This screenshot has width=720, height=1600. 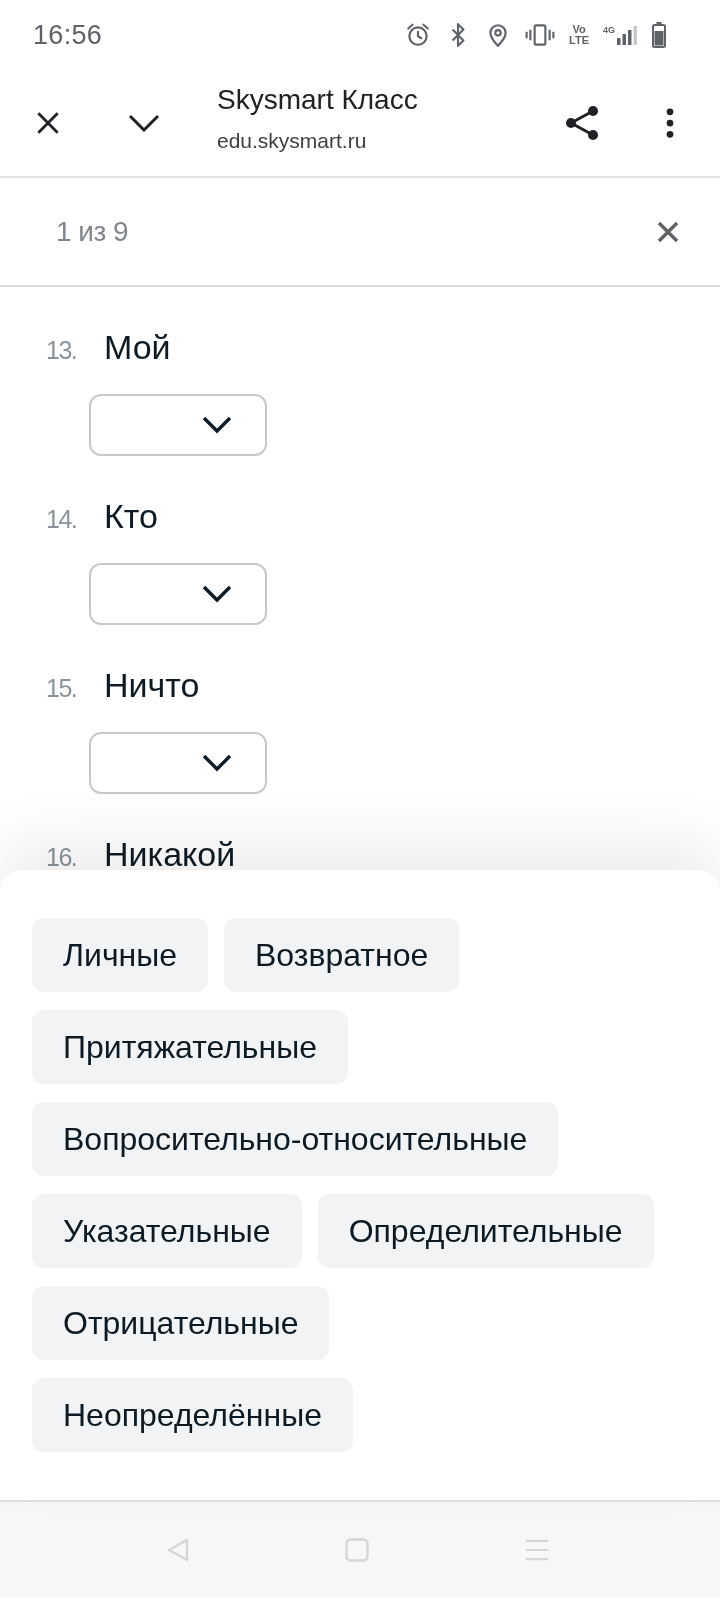 I want to click on battery-icon, so click(x=659, y=35).